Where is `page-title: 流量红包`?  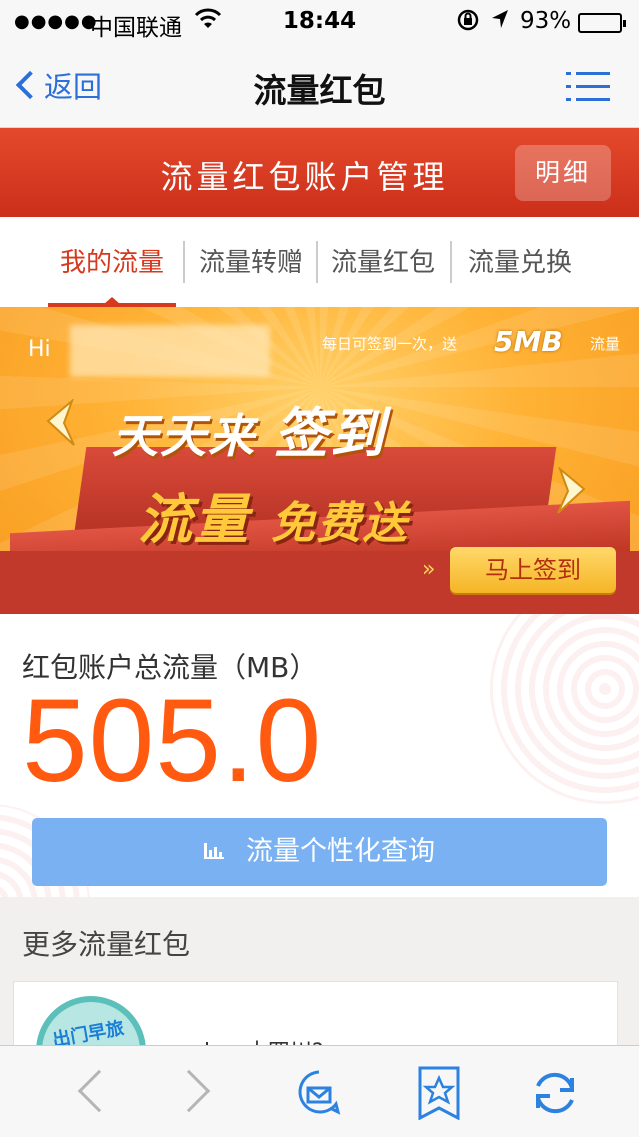
page-title: 流量红包 is located at coordinates (319, 90).